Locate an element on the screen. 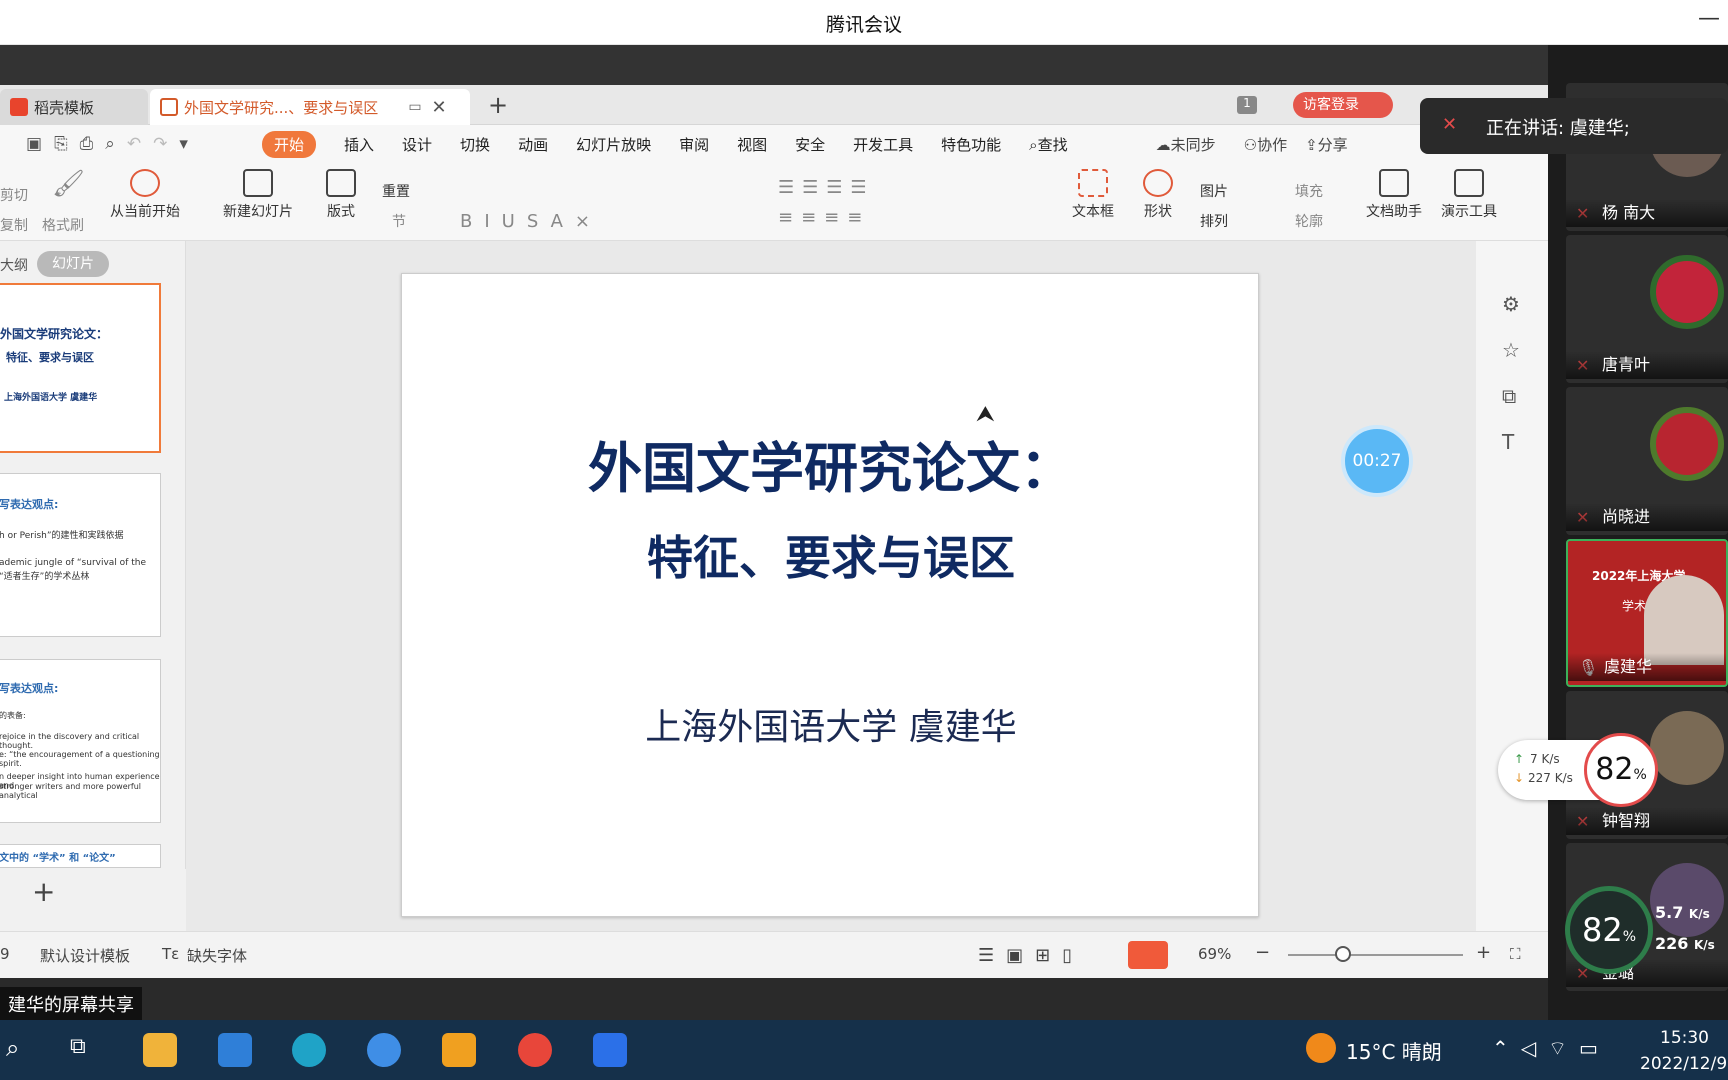  slide-thumbnail-1: 外国文学研究论文： 特征、要求与误区 上海外国语大学 虞建华 is located at coordinates (80, 368).